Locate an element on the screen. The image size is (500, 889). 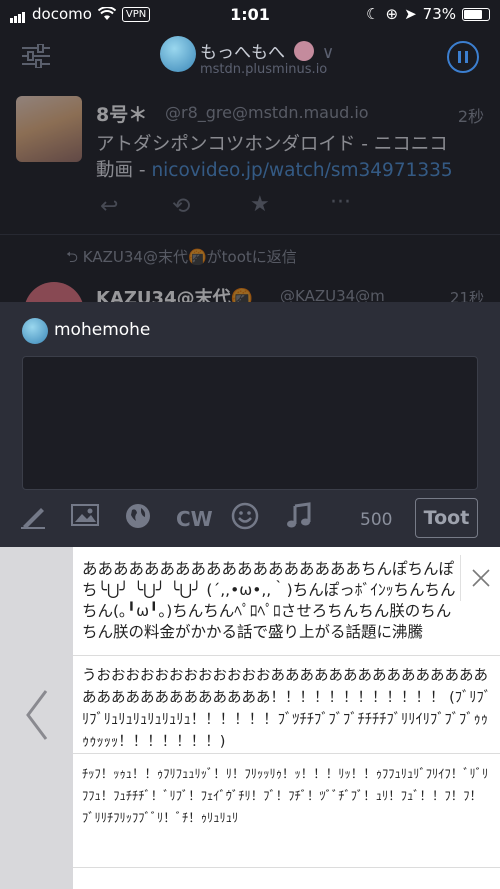
close-suggestions-button is located at coordinates (480, 578).